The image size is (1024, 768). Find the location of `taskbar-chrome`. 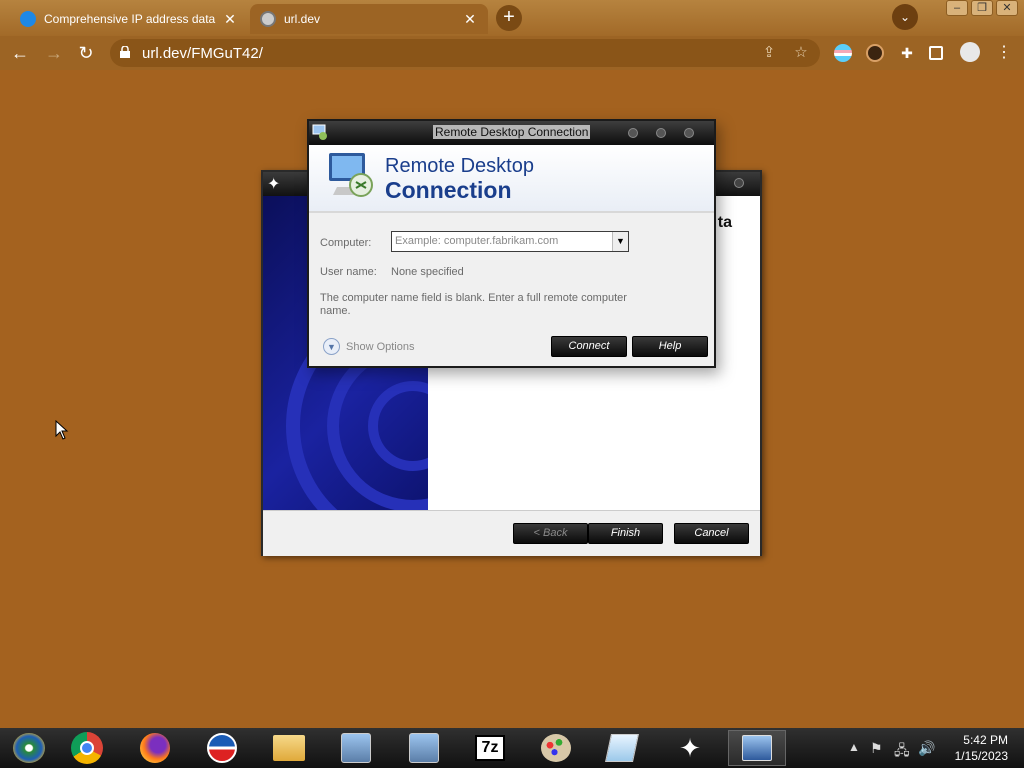

taskbar-chrome is located at coordinates (87, 748).